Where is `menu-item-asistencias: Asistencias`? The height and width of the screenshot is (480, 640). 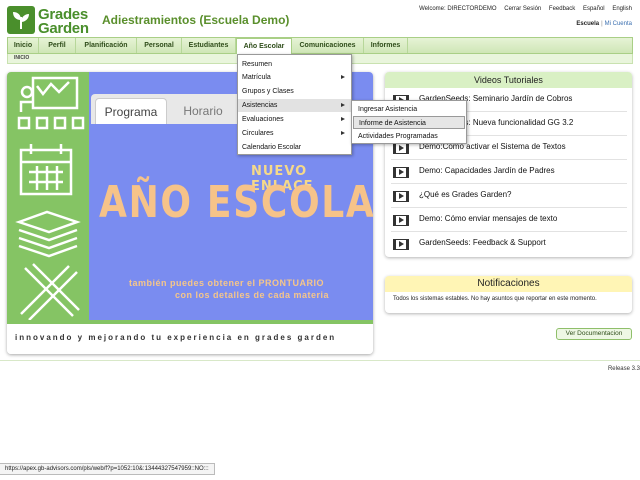 menu-item-asistencias: Asistencias is located at coordinates (294, 105).